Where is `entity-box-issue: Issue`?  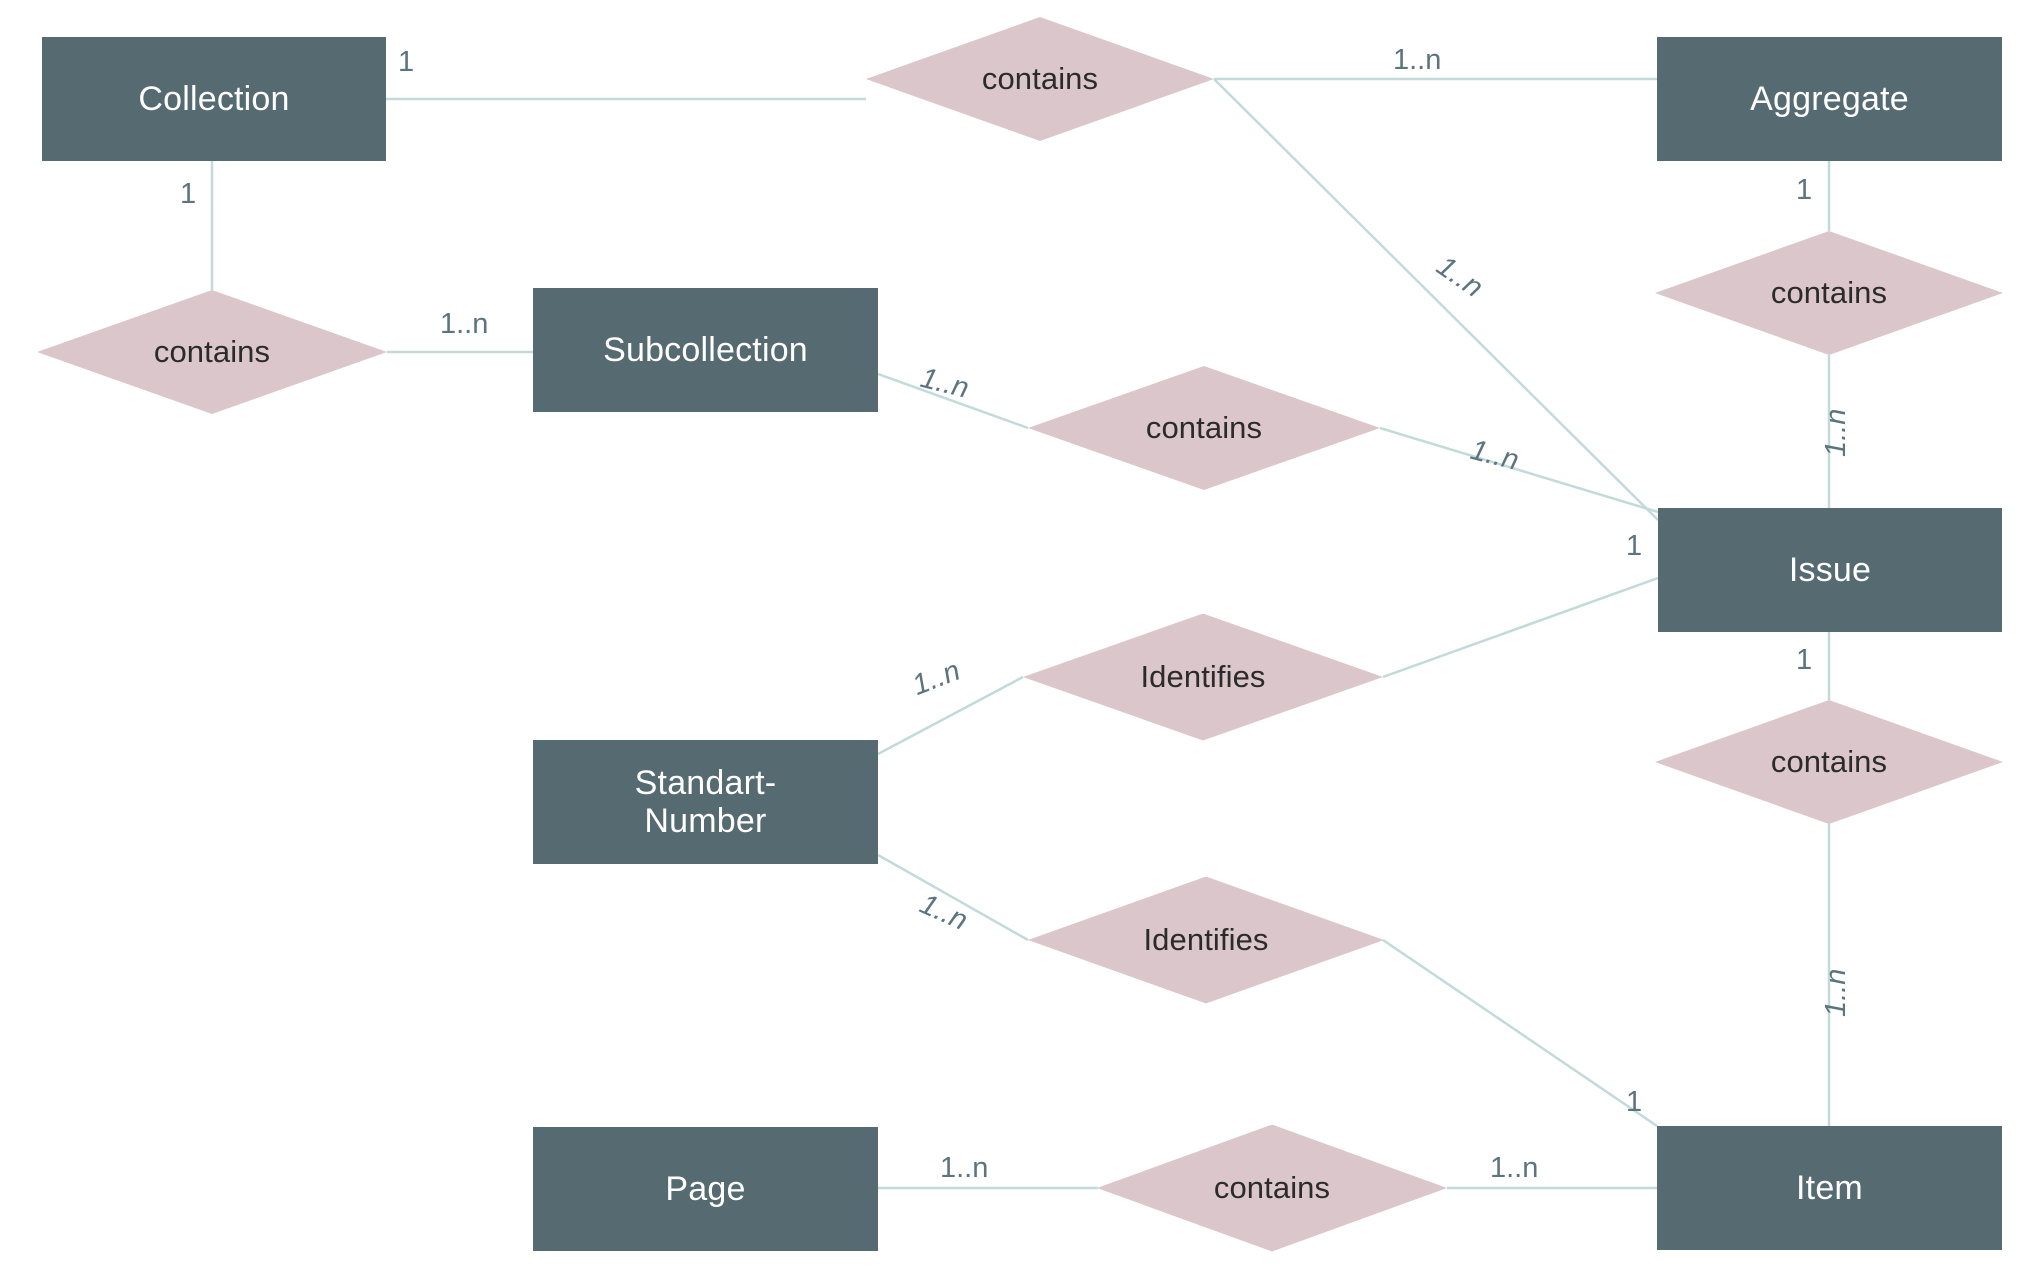
entity-box-issue: Issue is located at coordinates (1830, 570).